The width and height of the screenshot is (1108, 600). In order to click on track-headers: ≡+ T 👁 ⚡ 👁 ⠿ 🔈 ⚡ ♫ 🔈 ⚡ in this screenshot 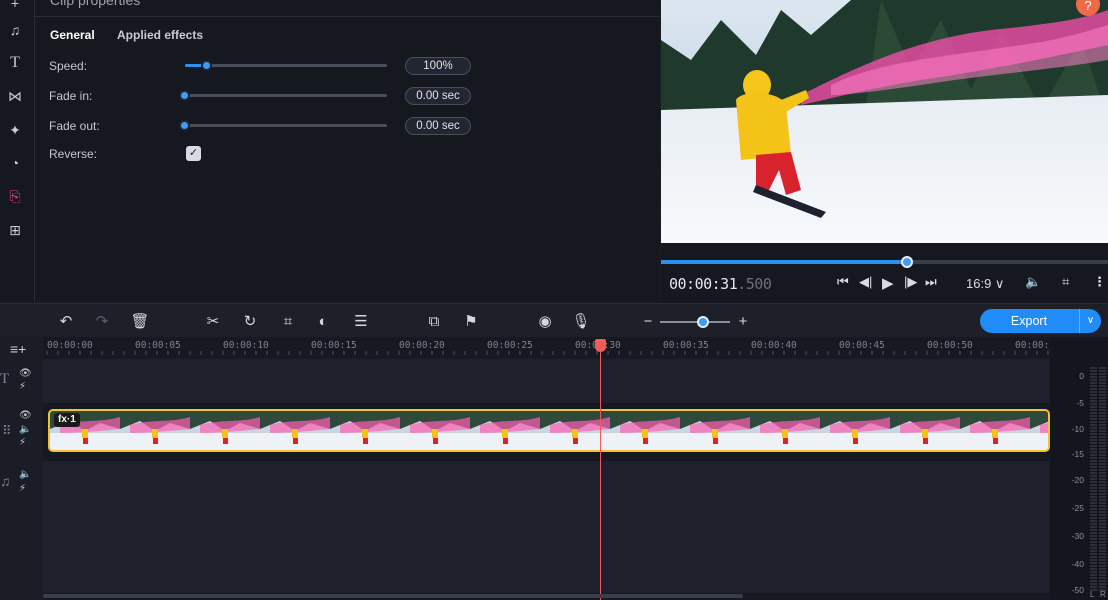, I will do `click(21, 468)`.